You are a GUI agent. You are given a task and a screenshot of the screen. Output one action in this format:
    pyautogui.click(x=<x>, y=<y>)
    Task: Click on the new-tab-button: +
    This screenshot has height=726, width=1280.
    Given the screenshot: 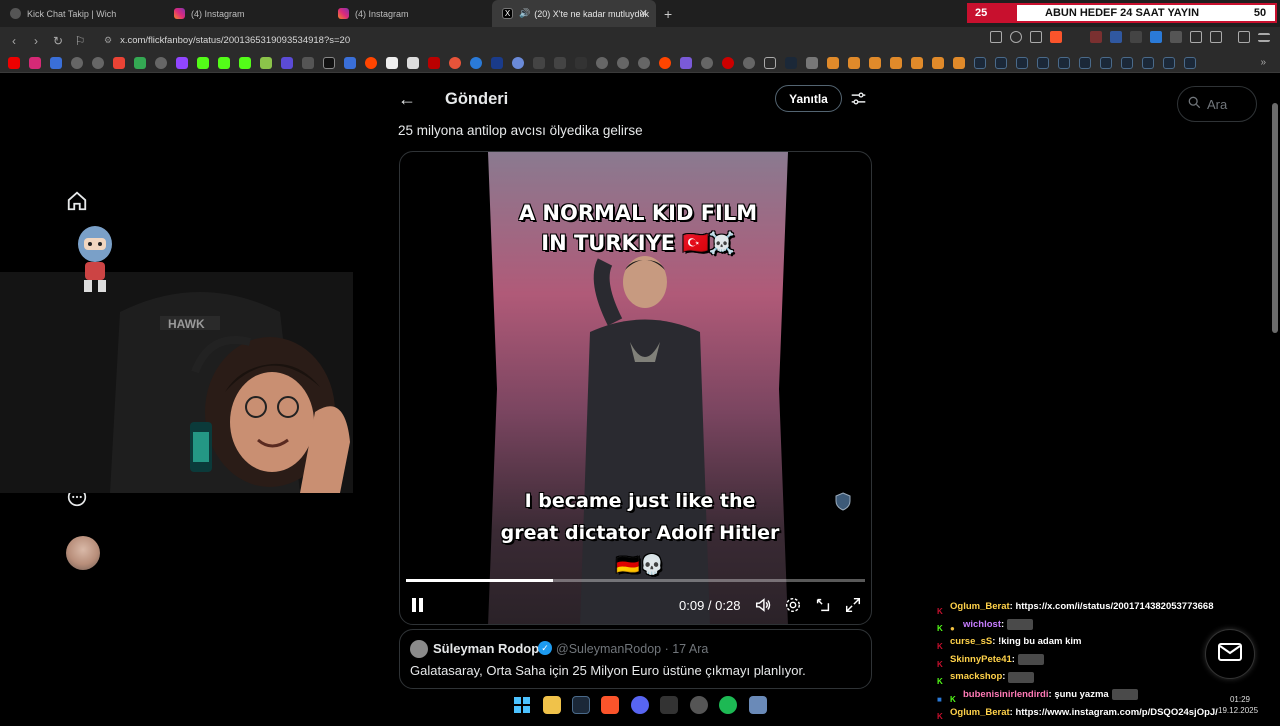 What is the action you would take?
    pyautogui.click(x=668, y=14)
    